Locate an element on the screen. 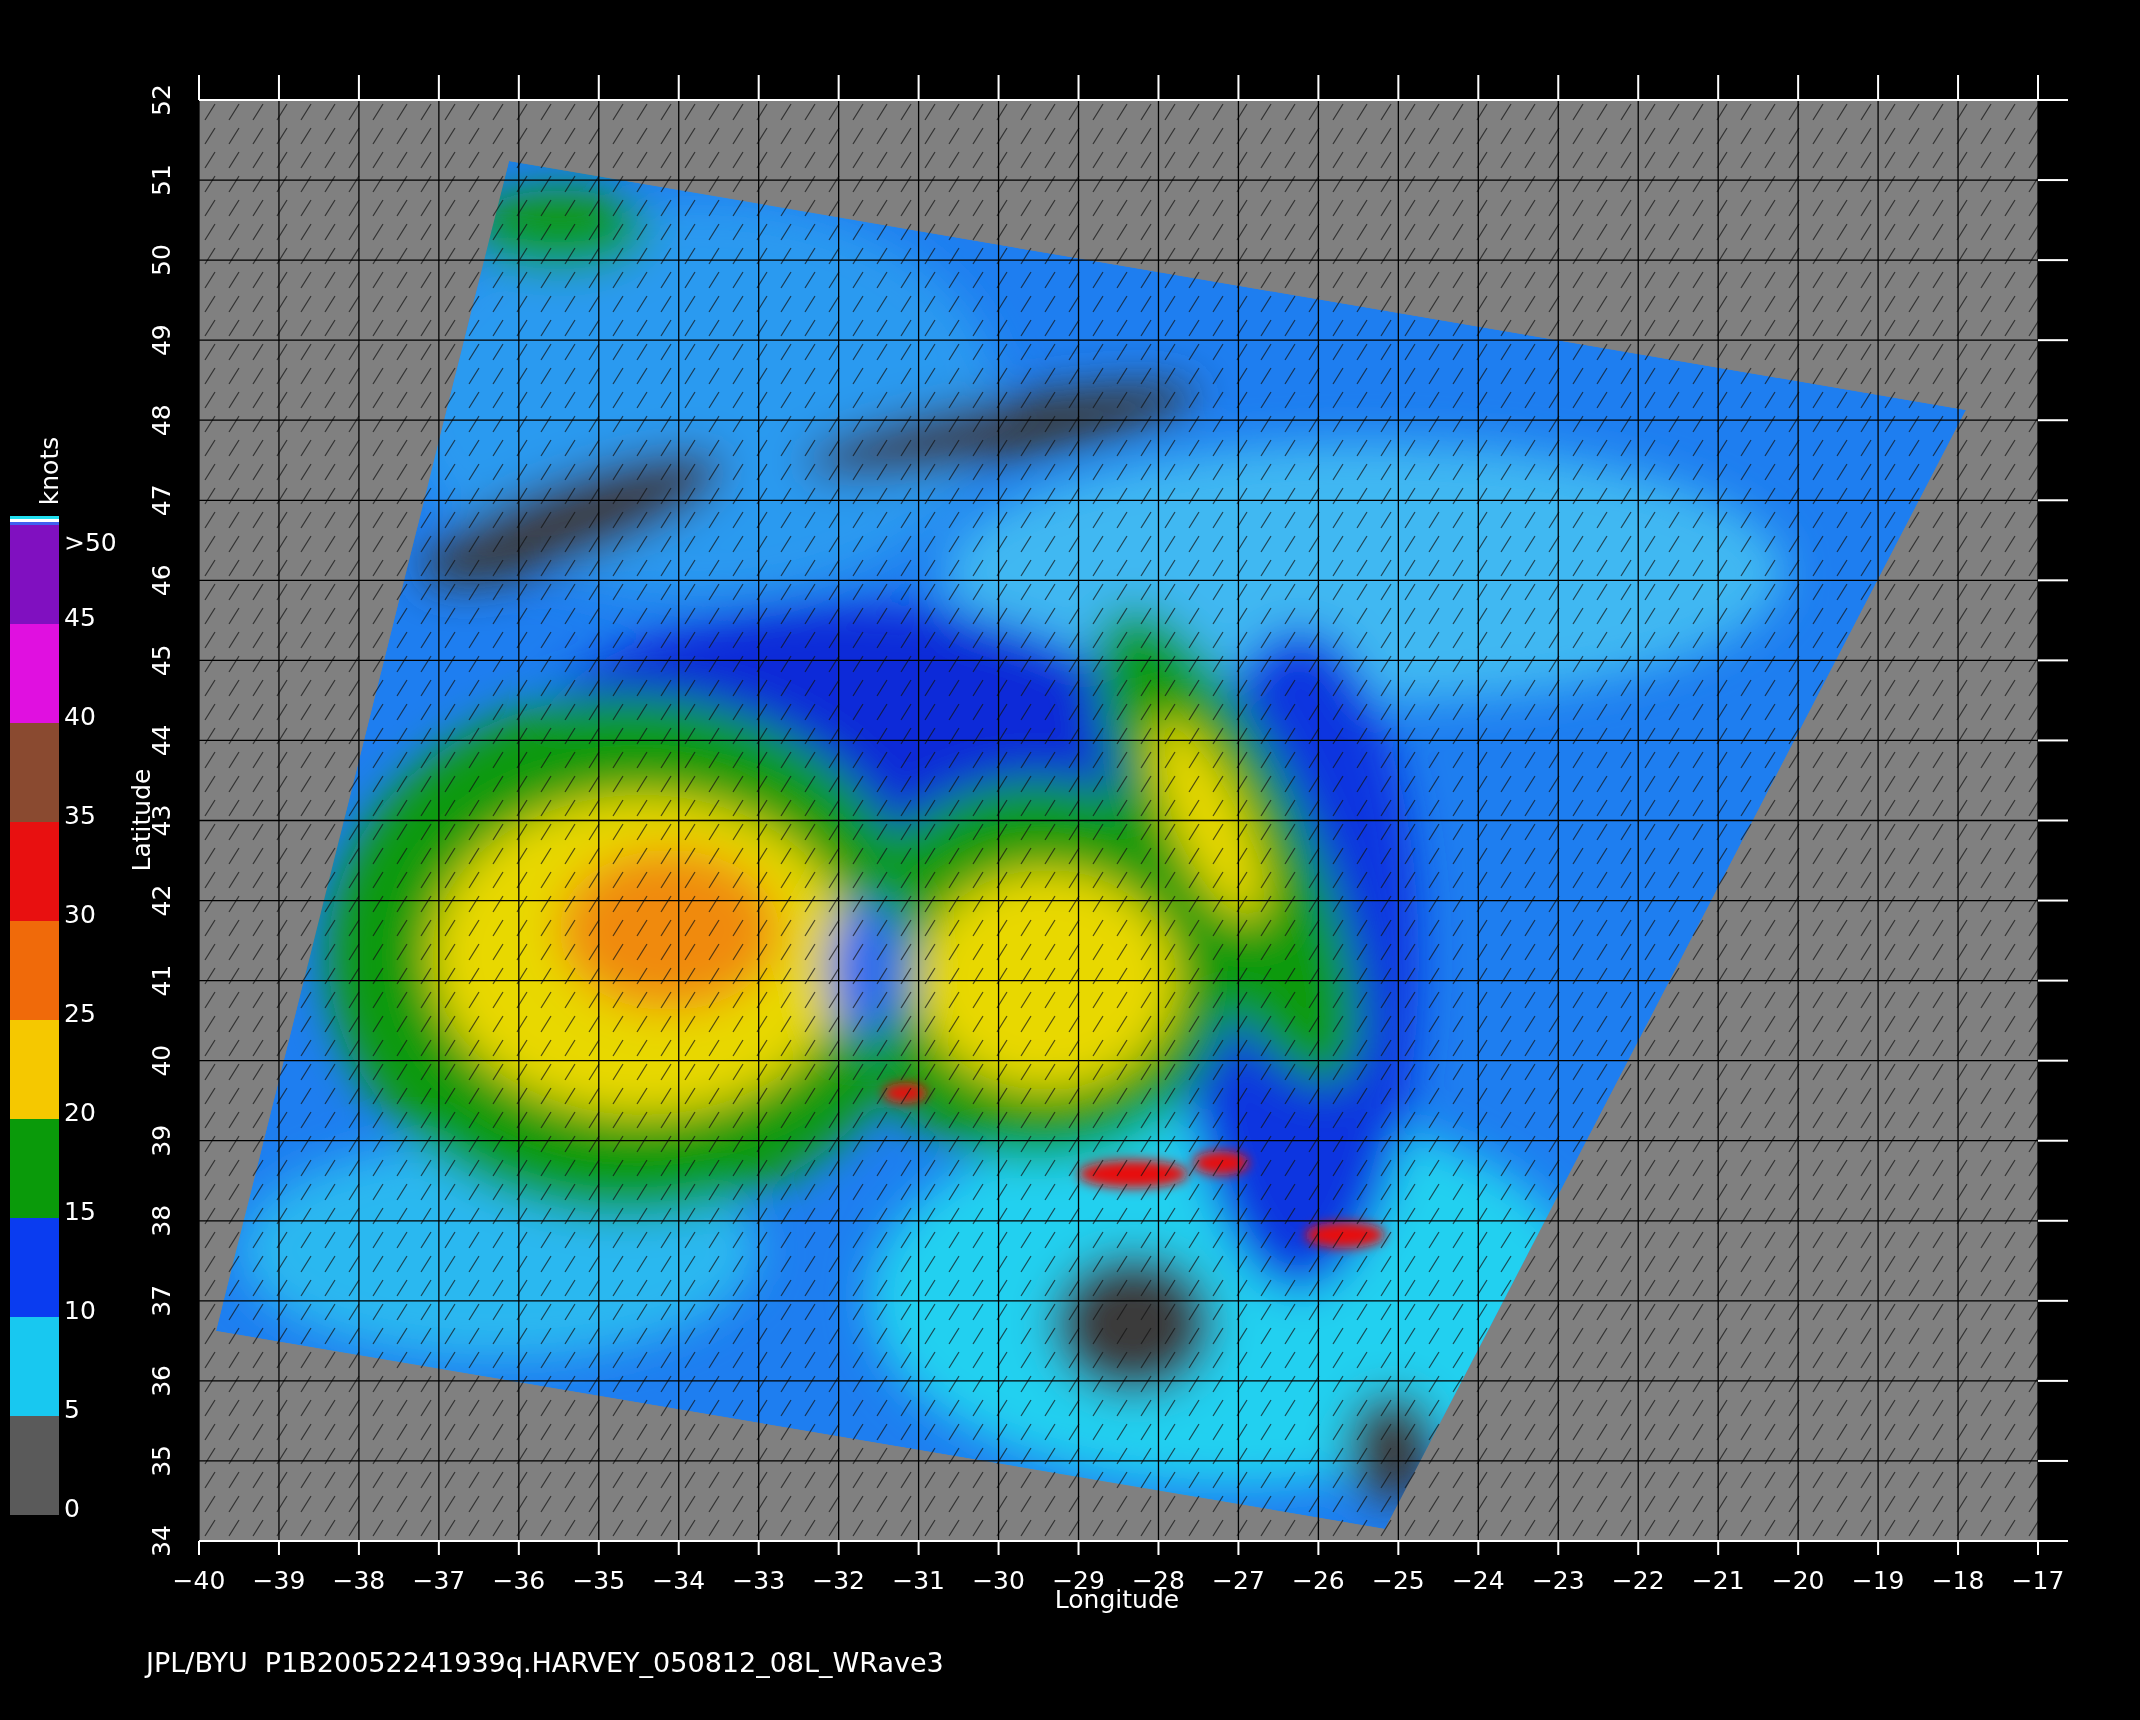 The height and width of the screenshot is (1720, 2140). tick-label: 46 is located at coordinates (161, 580).